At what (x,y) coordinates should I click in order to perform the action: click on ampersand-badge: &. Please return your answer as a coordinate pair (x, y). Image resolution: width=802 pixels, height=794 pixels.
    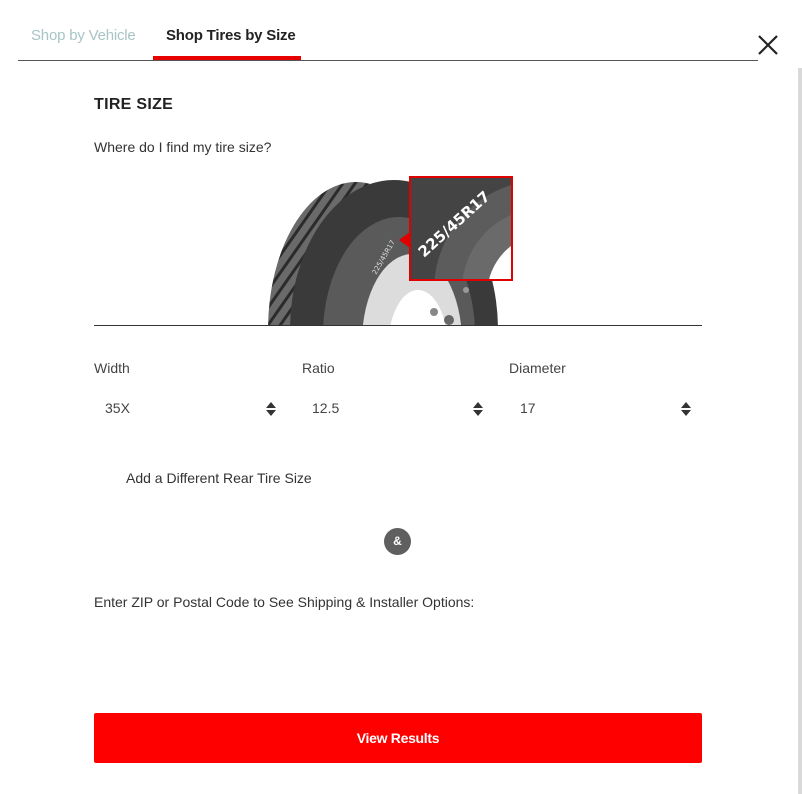
    Looking at the image, I should click on (397, 541).